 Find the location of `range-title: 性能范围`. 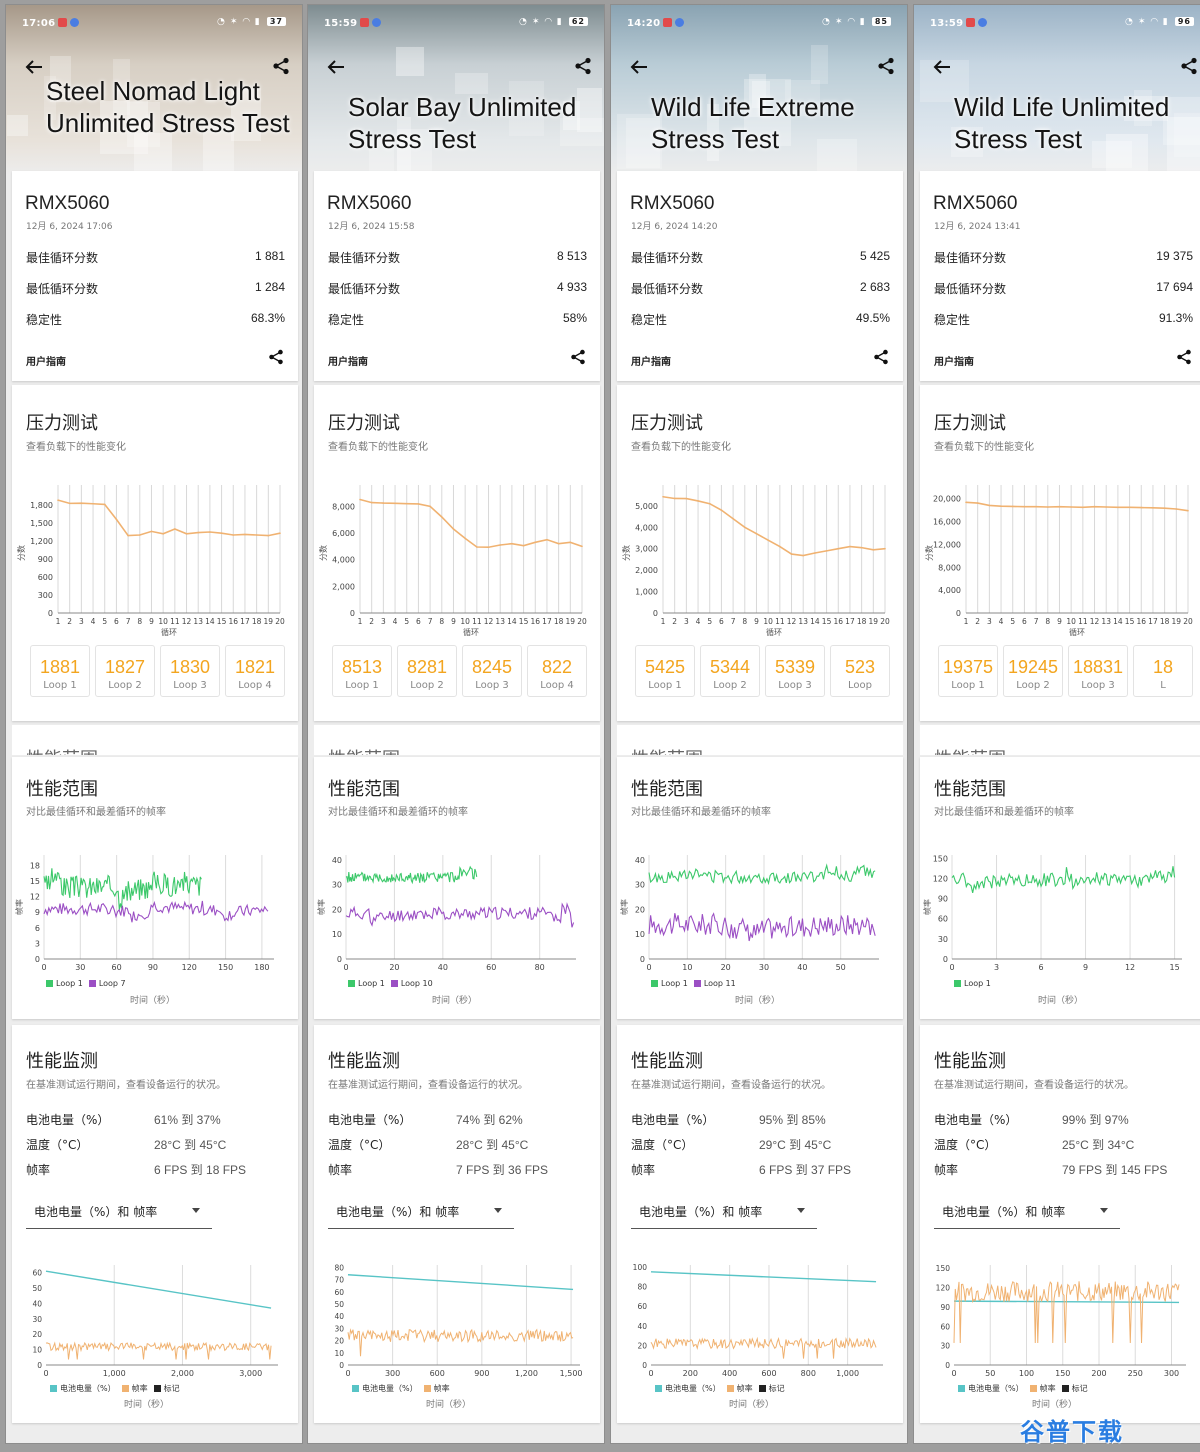

range-title: 性能范围 is located at coordinates (667, 789).